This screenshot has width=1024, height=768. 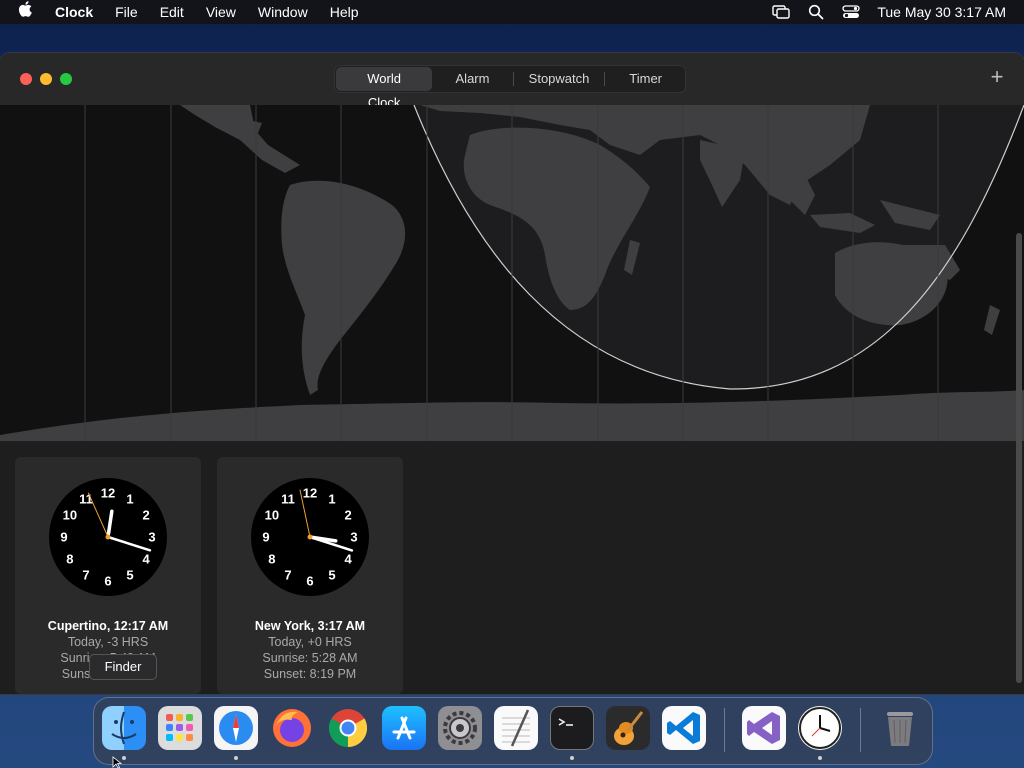 I want to click on clock-city-label: Cupertino, 12:17 AM, so click(x=108, y=626).